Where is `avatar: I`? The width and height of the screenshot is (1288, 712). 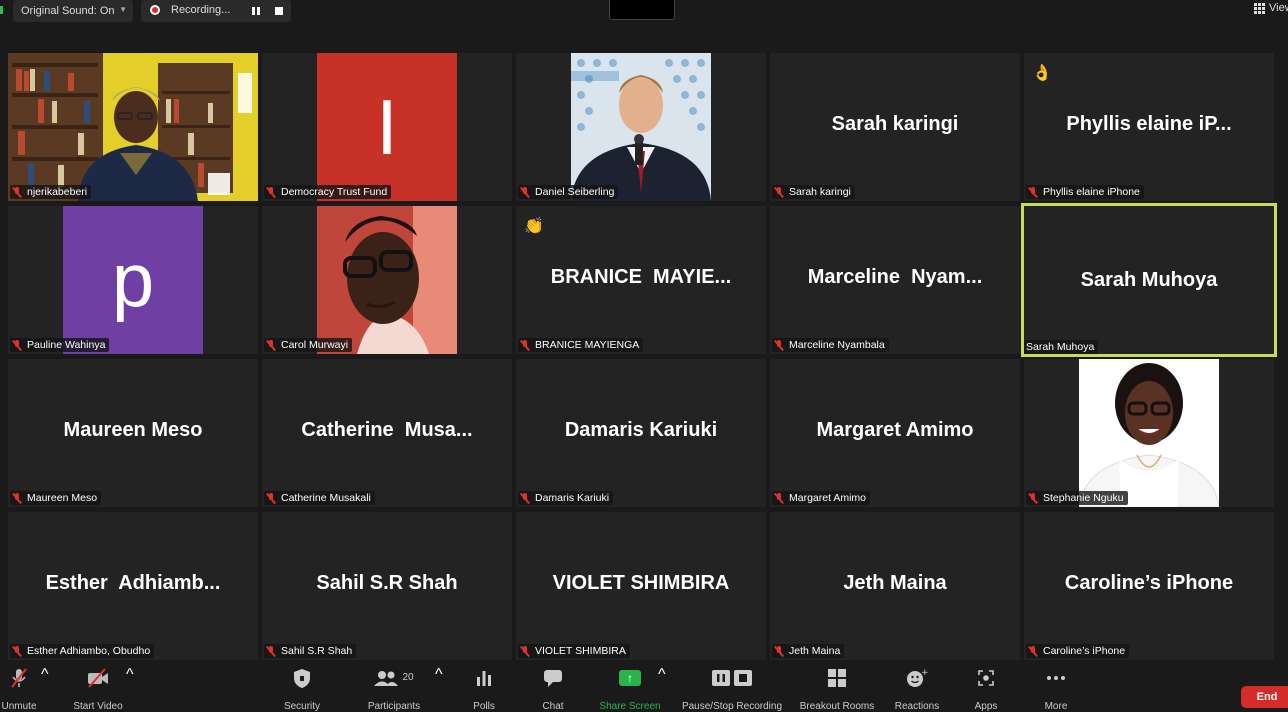 avatar: I is located at coordinates (387, 127).